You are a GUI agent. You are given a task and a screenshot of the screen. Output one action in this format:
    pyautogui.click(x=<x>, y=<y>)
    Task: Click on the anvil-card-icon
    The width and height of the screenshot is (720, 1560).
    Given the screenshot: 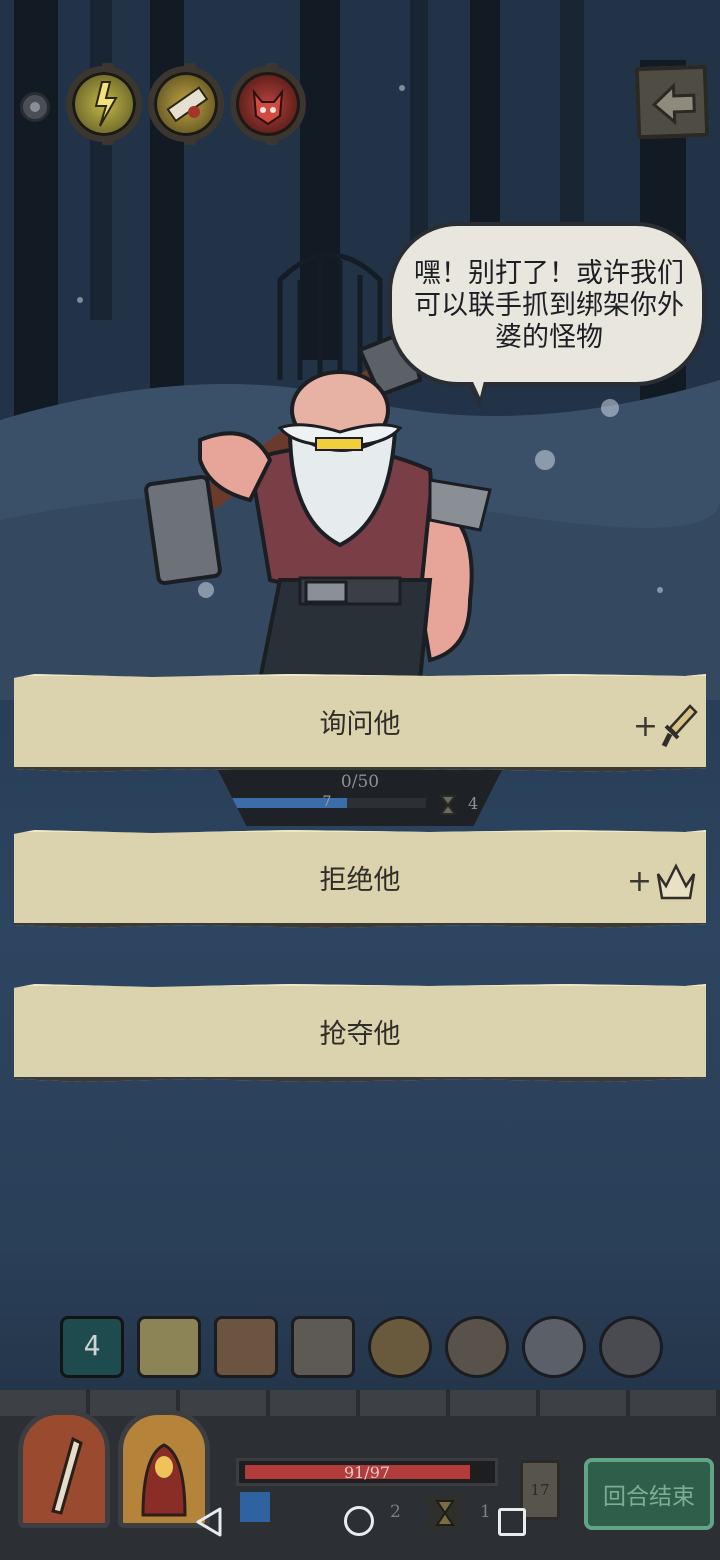 What is the action you would take?
    pyautogui.click(x=323, y=1347)
    